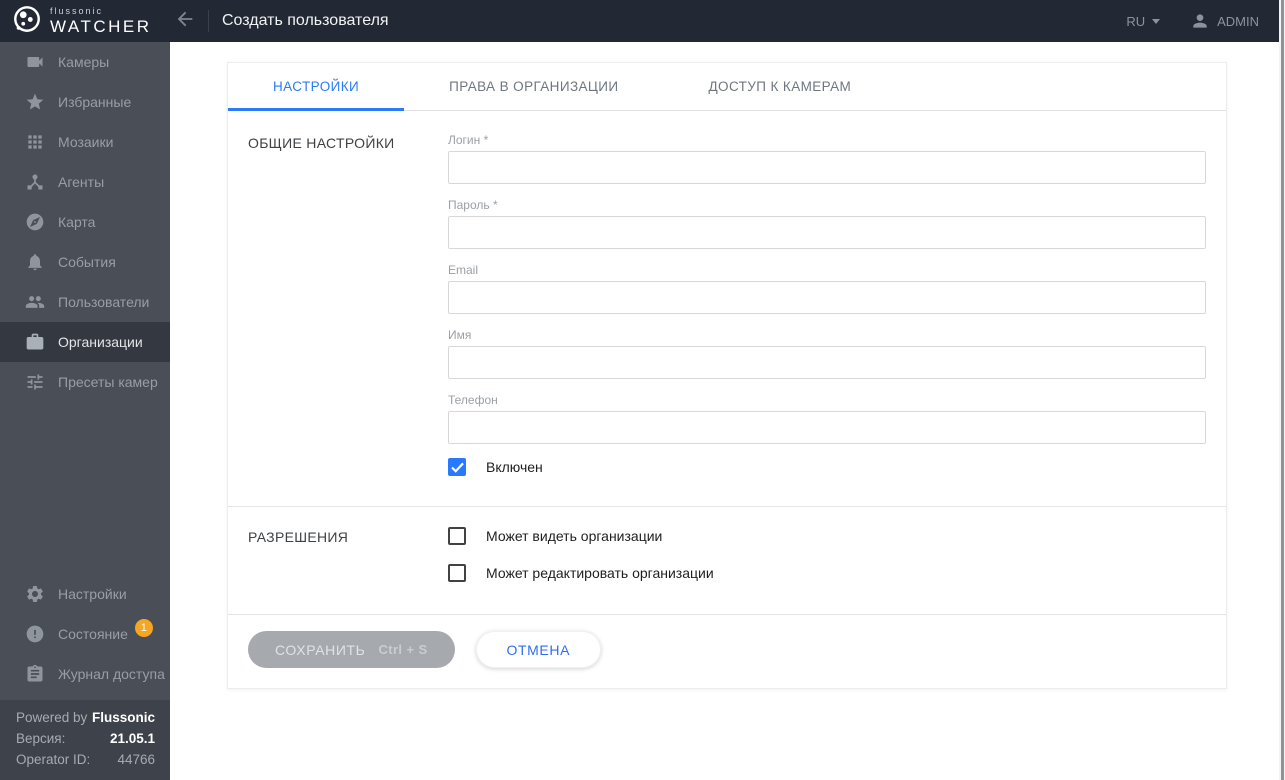 The width and height of the screenshot is (1285, 780). What do you see at coordinates (101, 26) in the screenshot?
I see `brand-product: WATCHER` at bounding box center [101, 26].